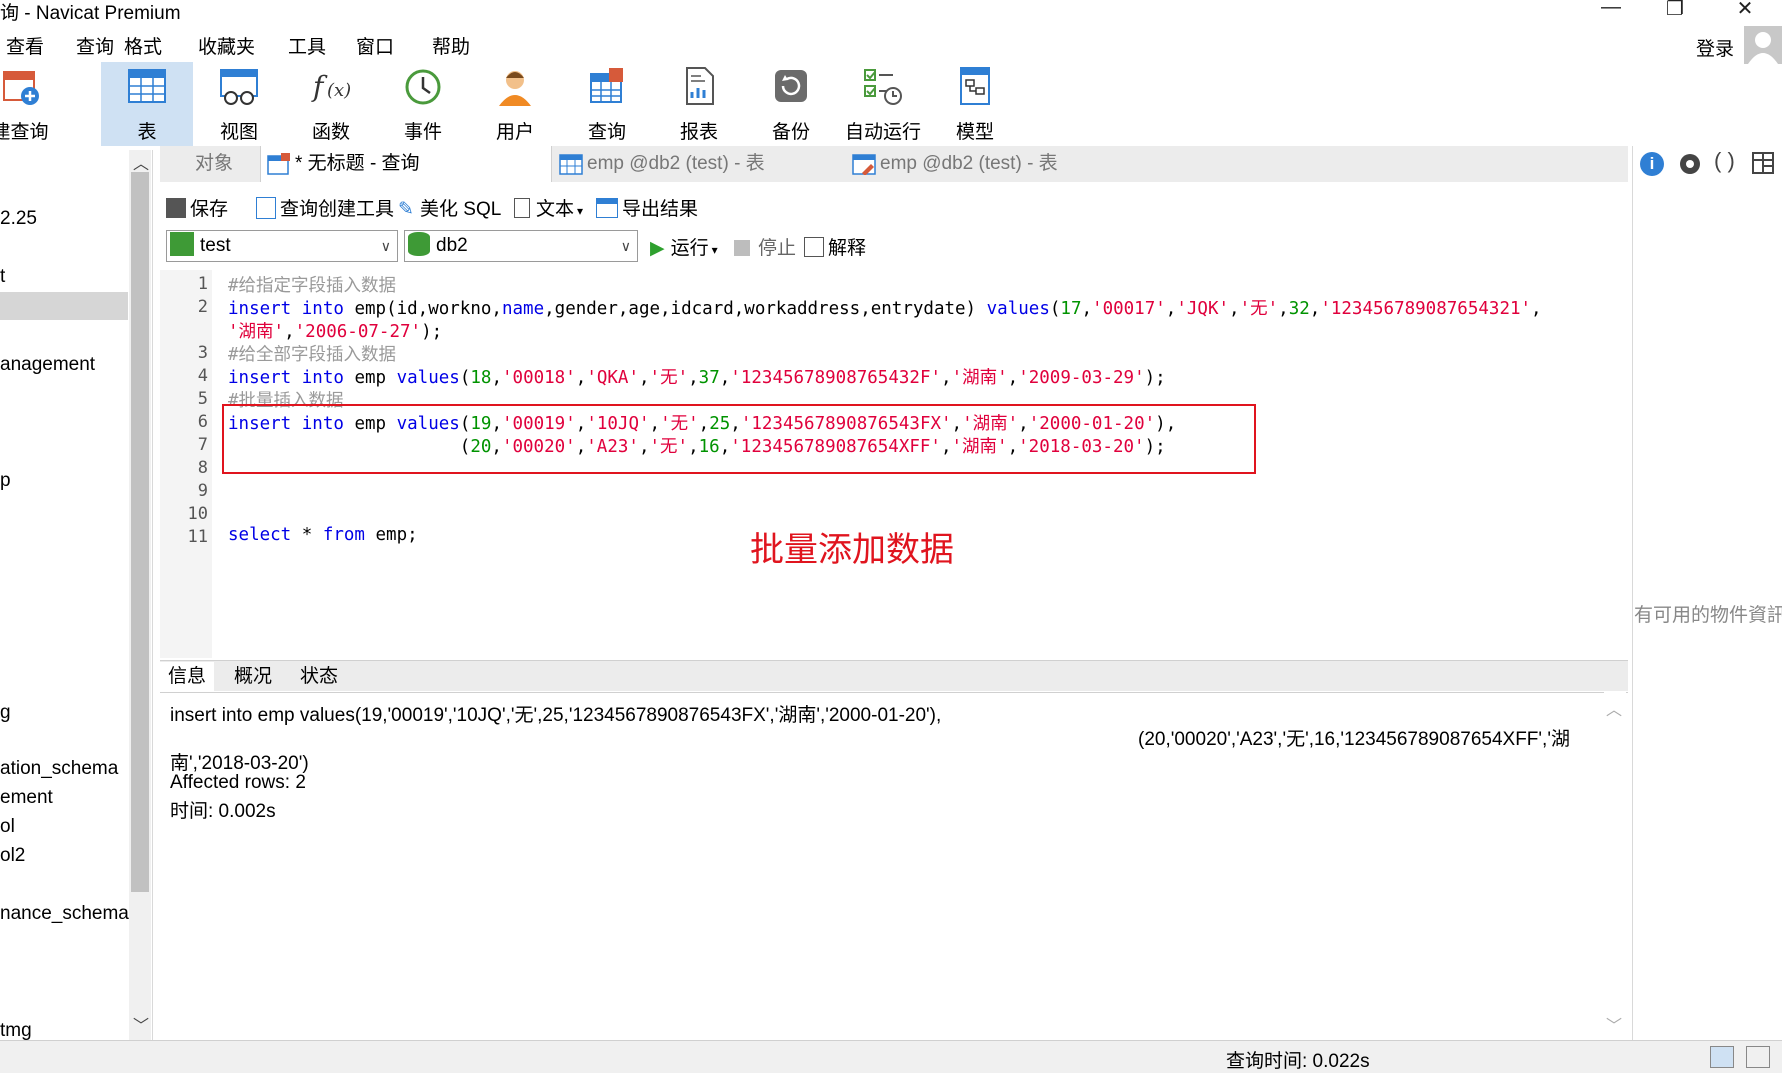 The height and width of the screenshot is (1073, 1782). I want to click on function-button: f (x) 函数, so click(331, 104).